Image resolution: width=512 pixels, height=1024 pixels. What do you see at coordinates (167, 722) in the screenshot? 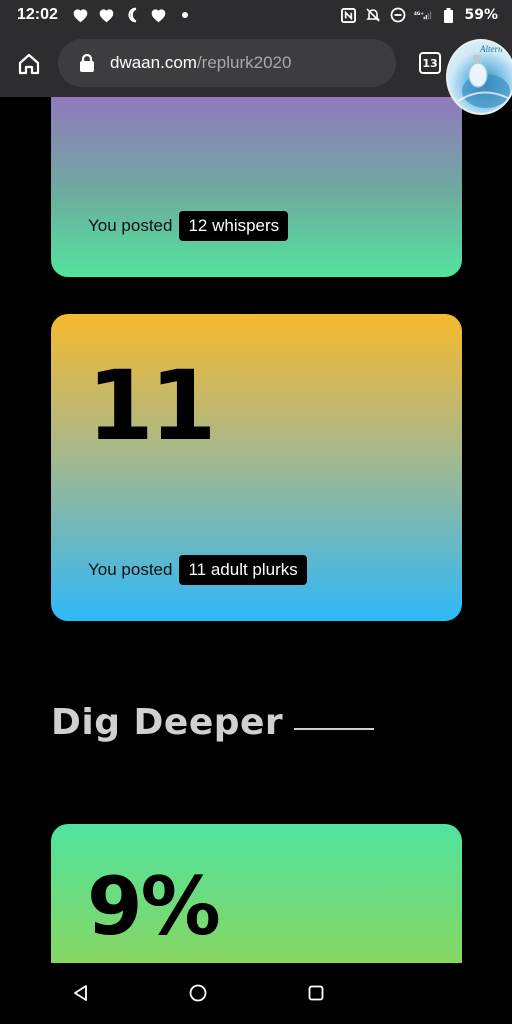
I see `section-title: Dig Deeper` at bounding box center [167, 722].